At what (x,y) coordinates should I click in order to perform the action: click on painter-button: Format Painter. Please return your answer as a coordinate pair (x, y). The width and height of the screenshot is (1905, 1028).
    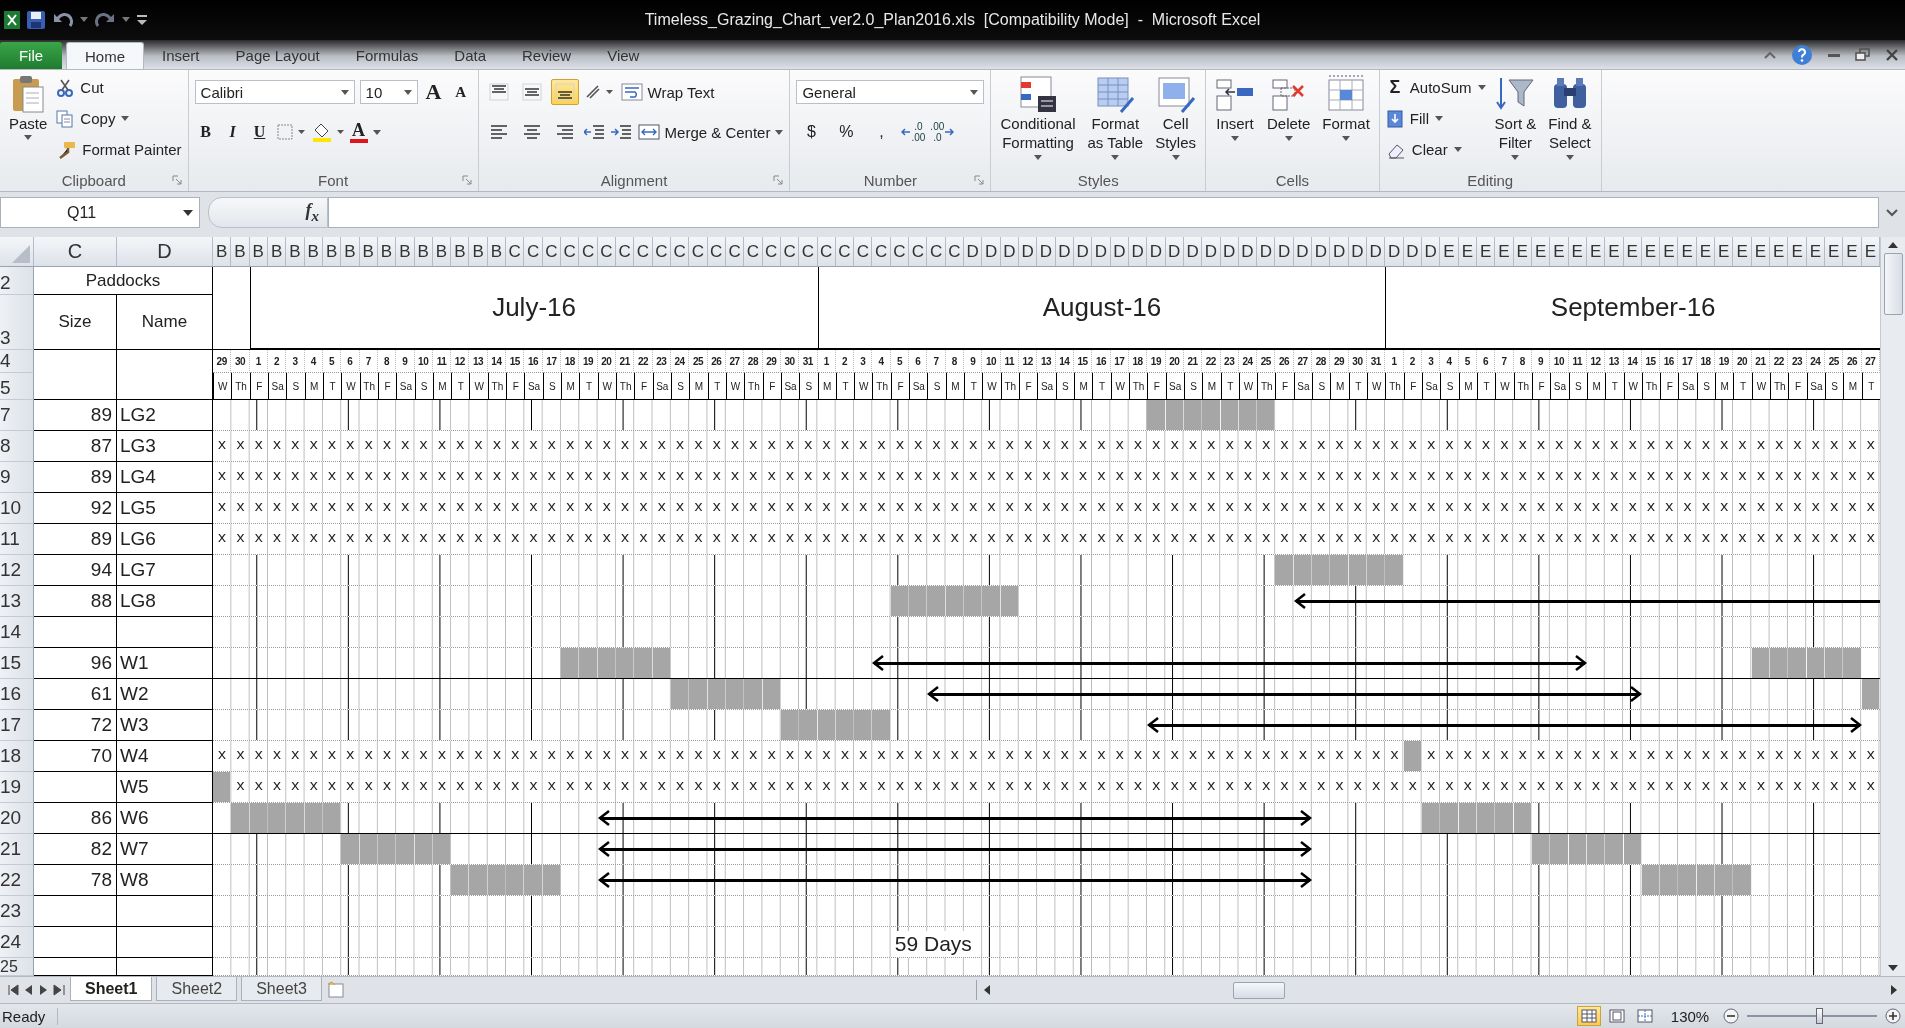
    Looking at the image, I should click on (132, 149).